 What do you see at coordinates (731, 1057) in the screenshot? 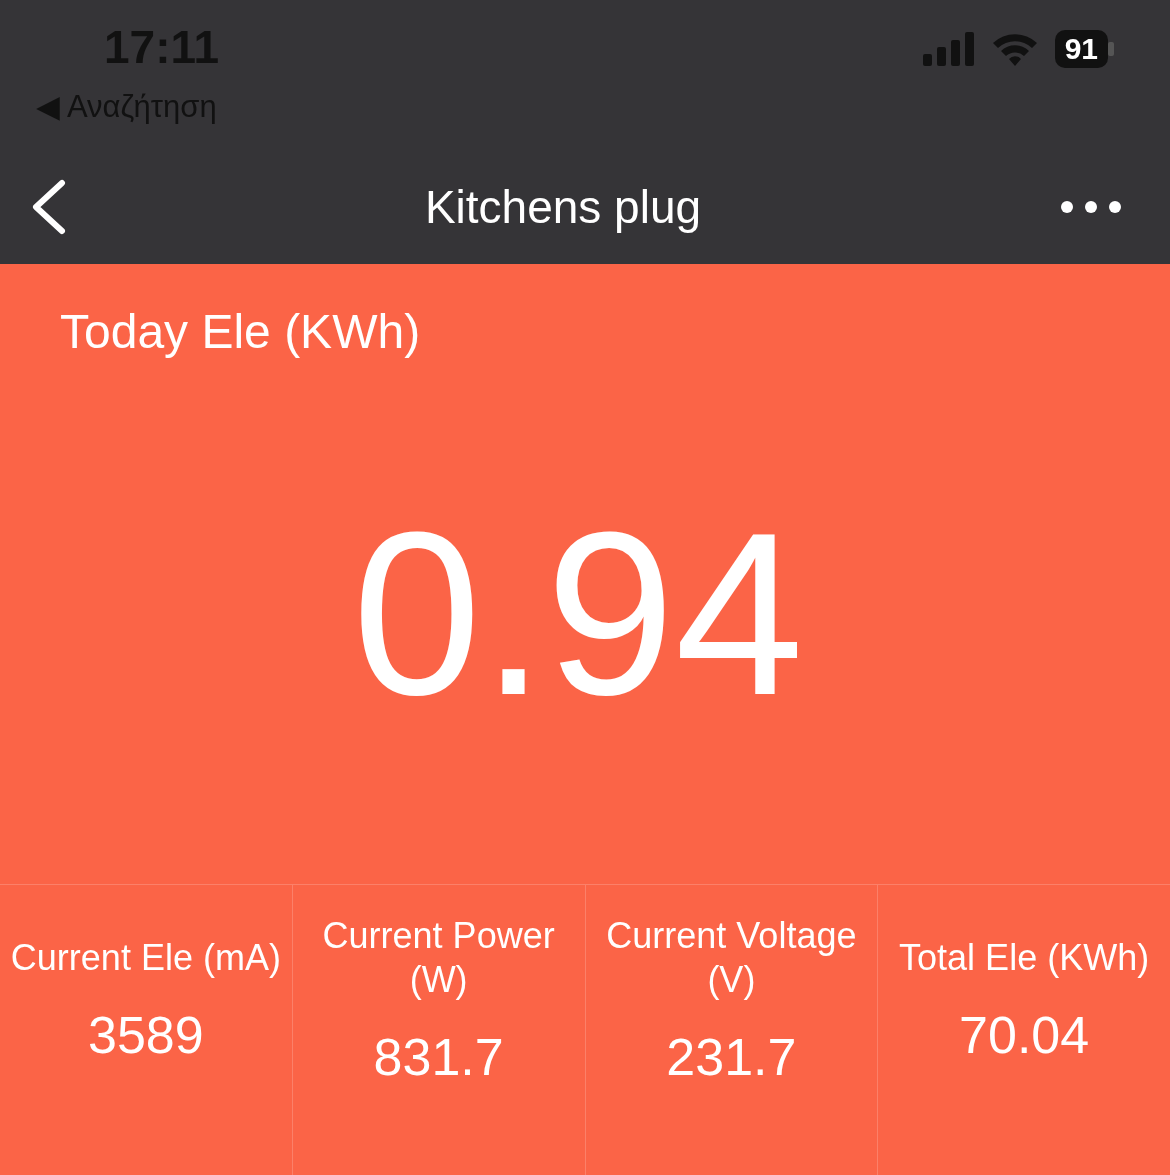
I see `metric-value: 231.7` at bounding box center [731, 1057].